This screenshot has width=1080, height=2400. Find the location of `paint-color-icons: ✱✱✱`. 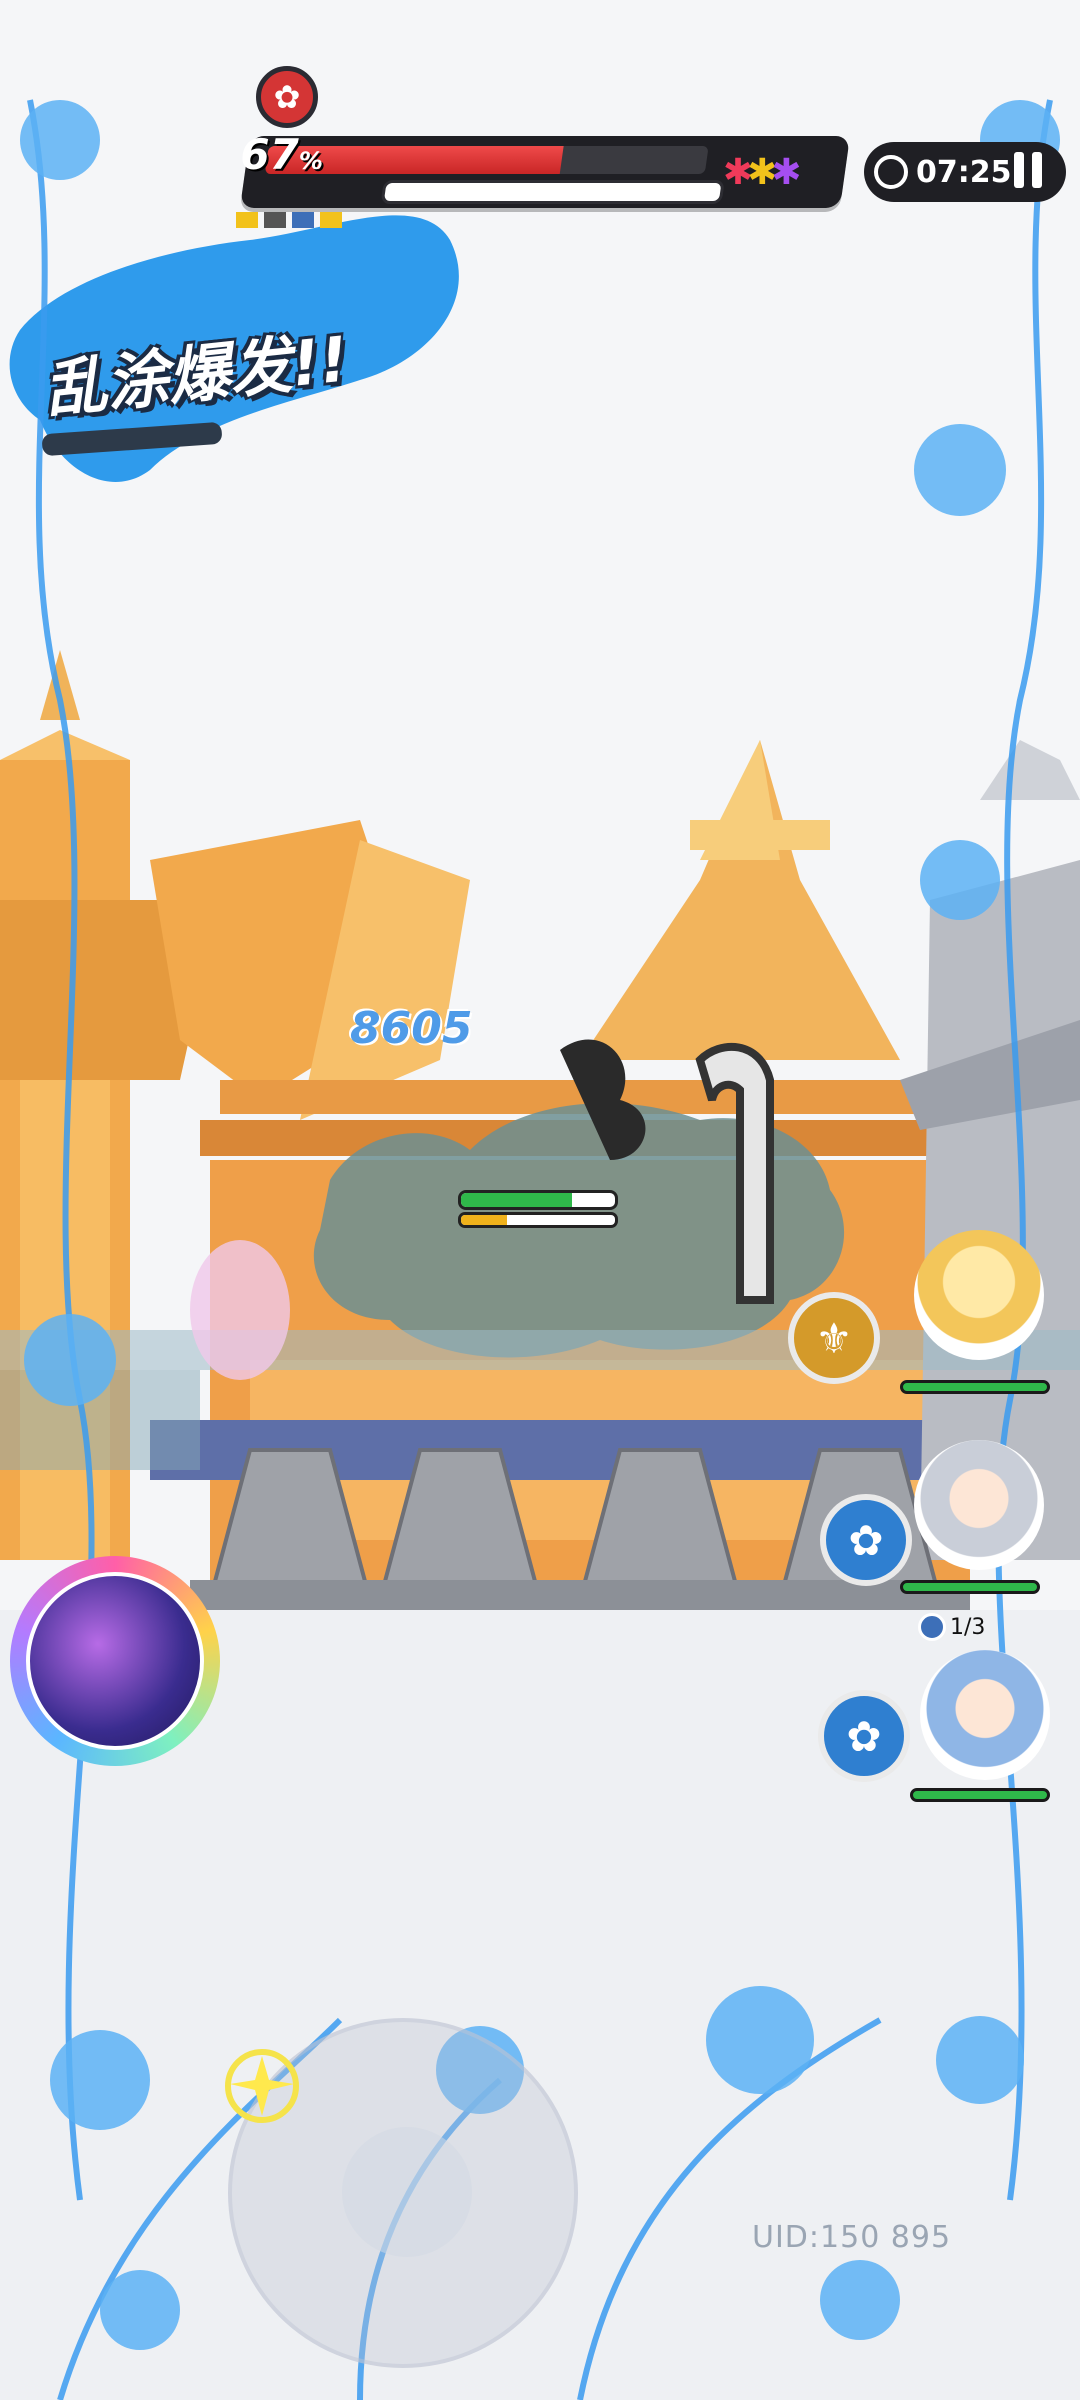

paint-color-icons: ✱✱✱ is located at coordinates (759, 172).